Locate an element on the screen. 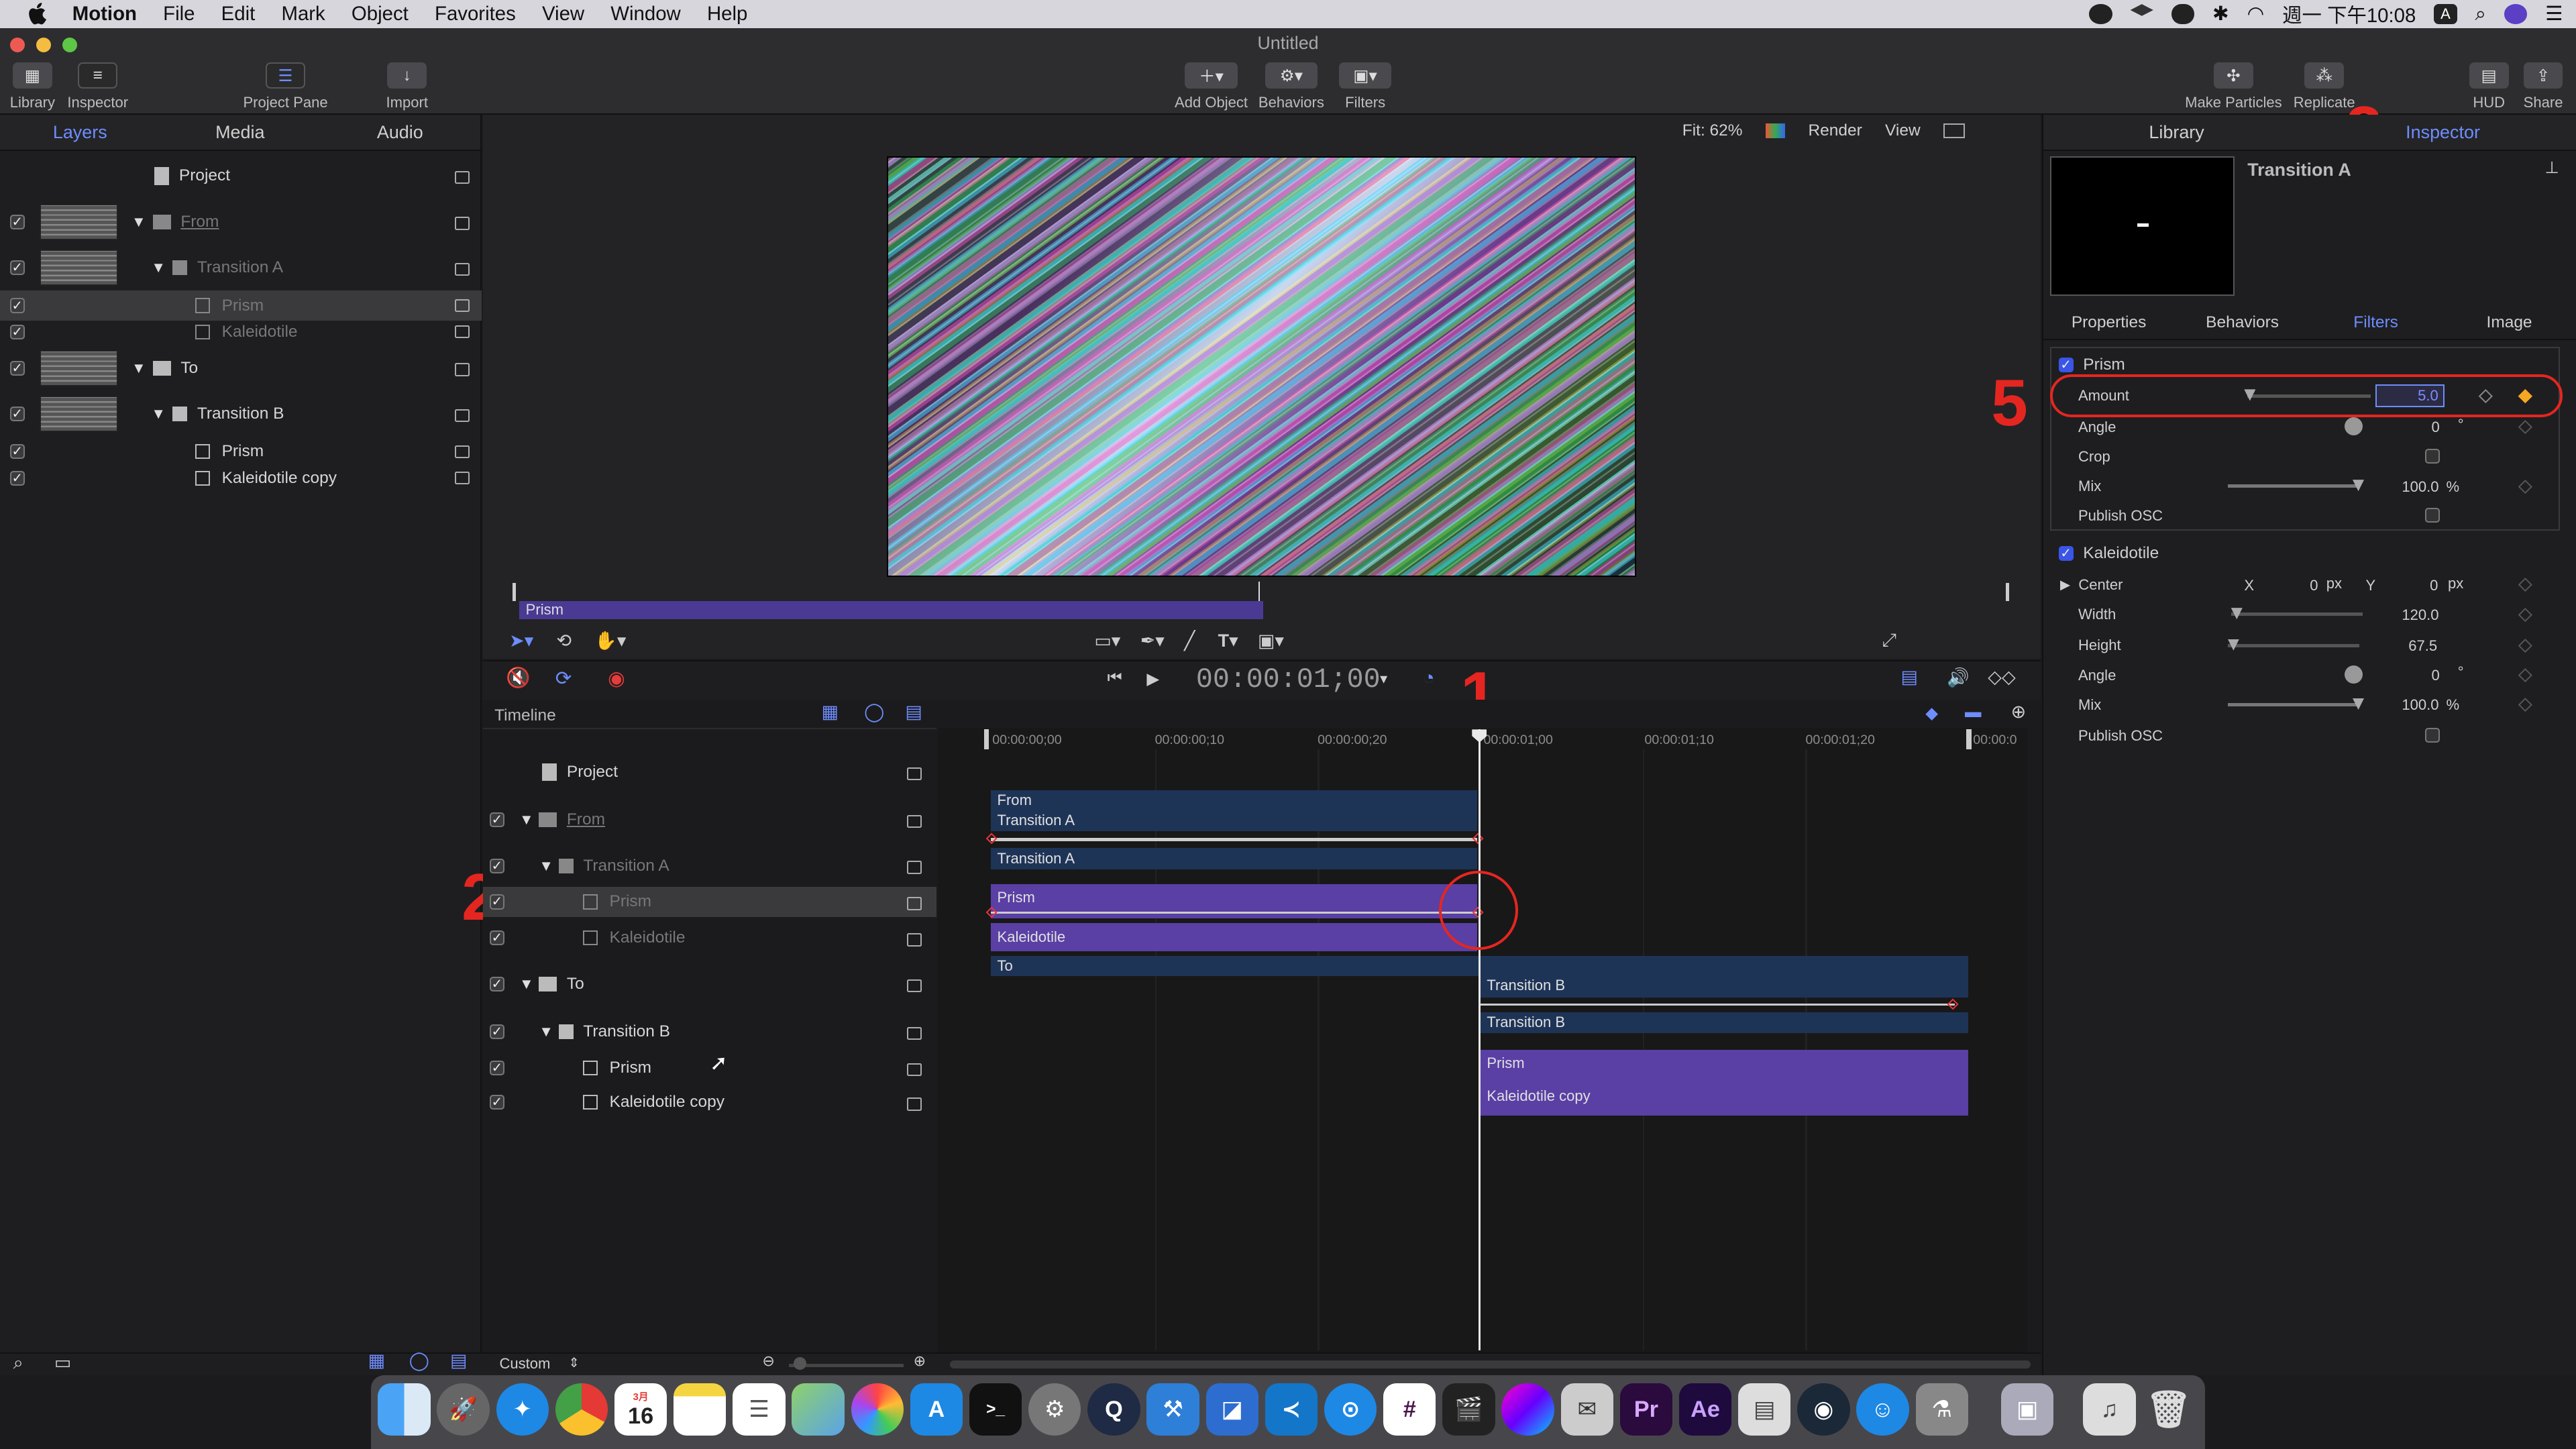 Image resolution: width=2576 pixels, height=1449 pixels. width-slider is located at coordinates (2297, 614).